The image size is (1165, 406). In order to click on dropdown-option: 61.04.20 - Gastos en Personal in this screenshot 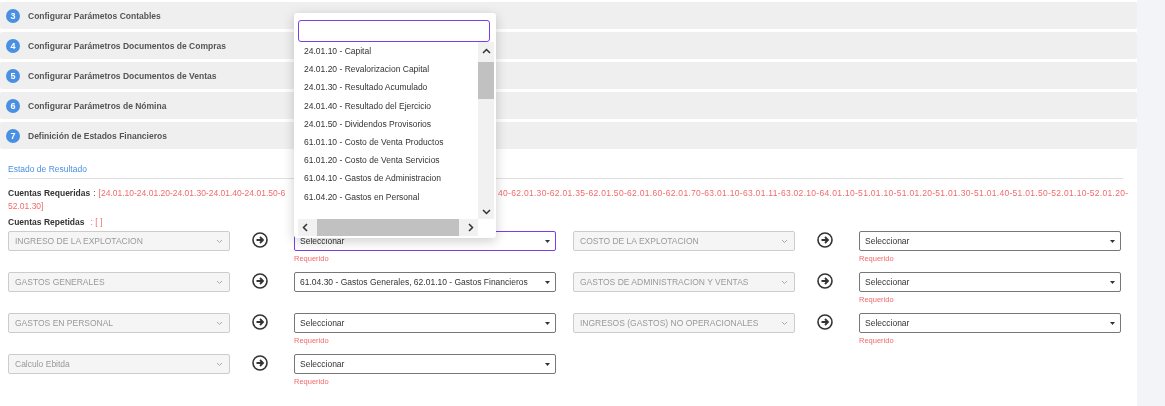, I will do `click(388, 196)`.